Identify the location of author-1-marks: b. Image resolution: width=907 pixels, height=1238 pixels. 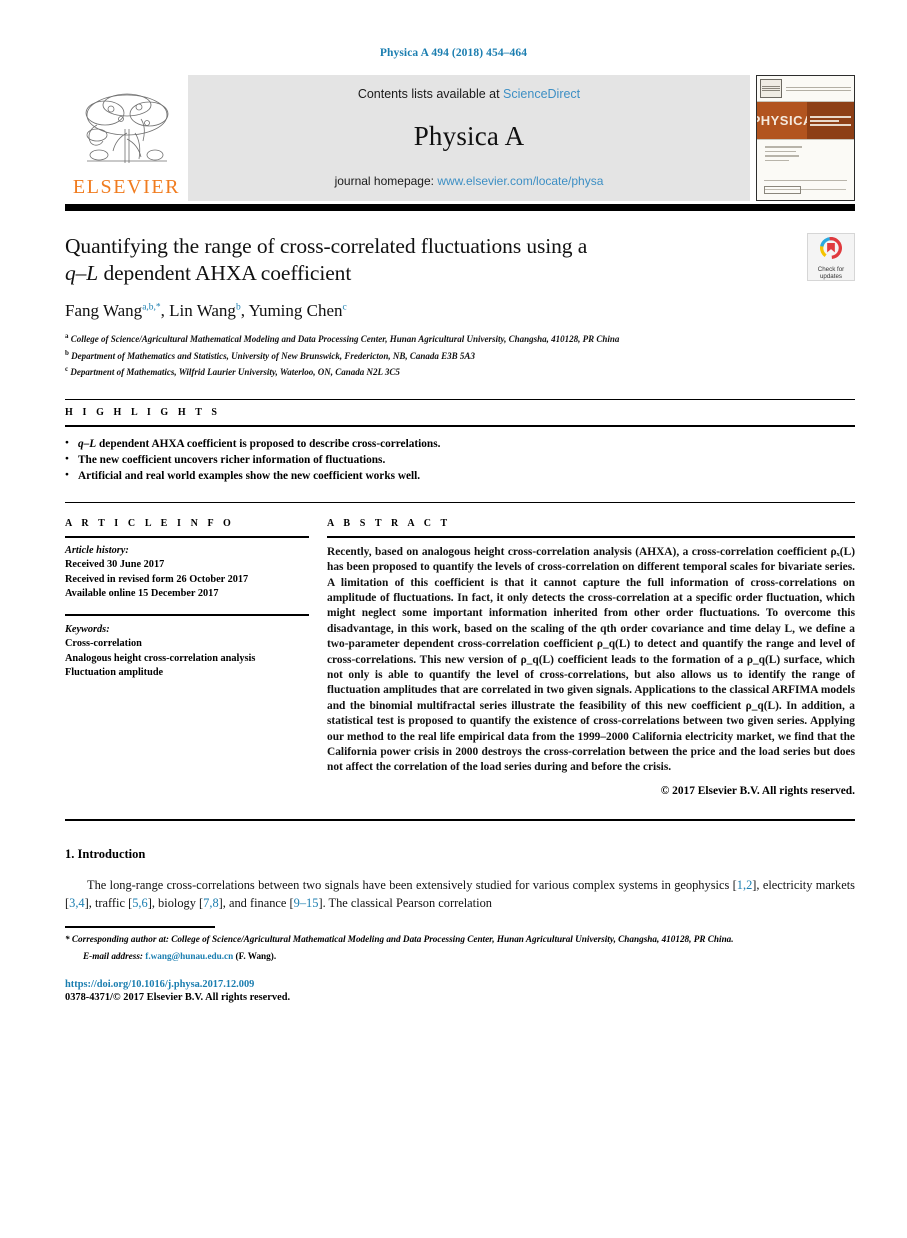
(238, 307).